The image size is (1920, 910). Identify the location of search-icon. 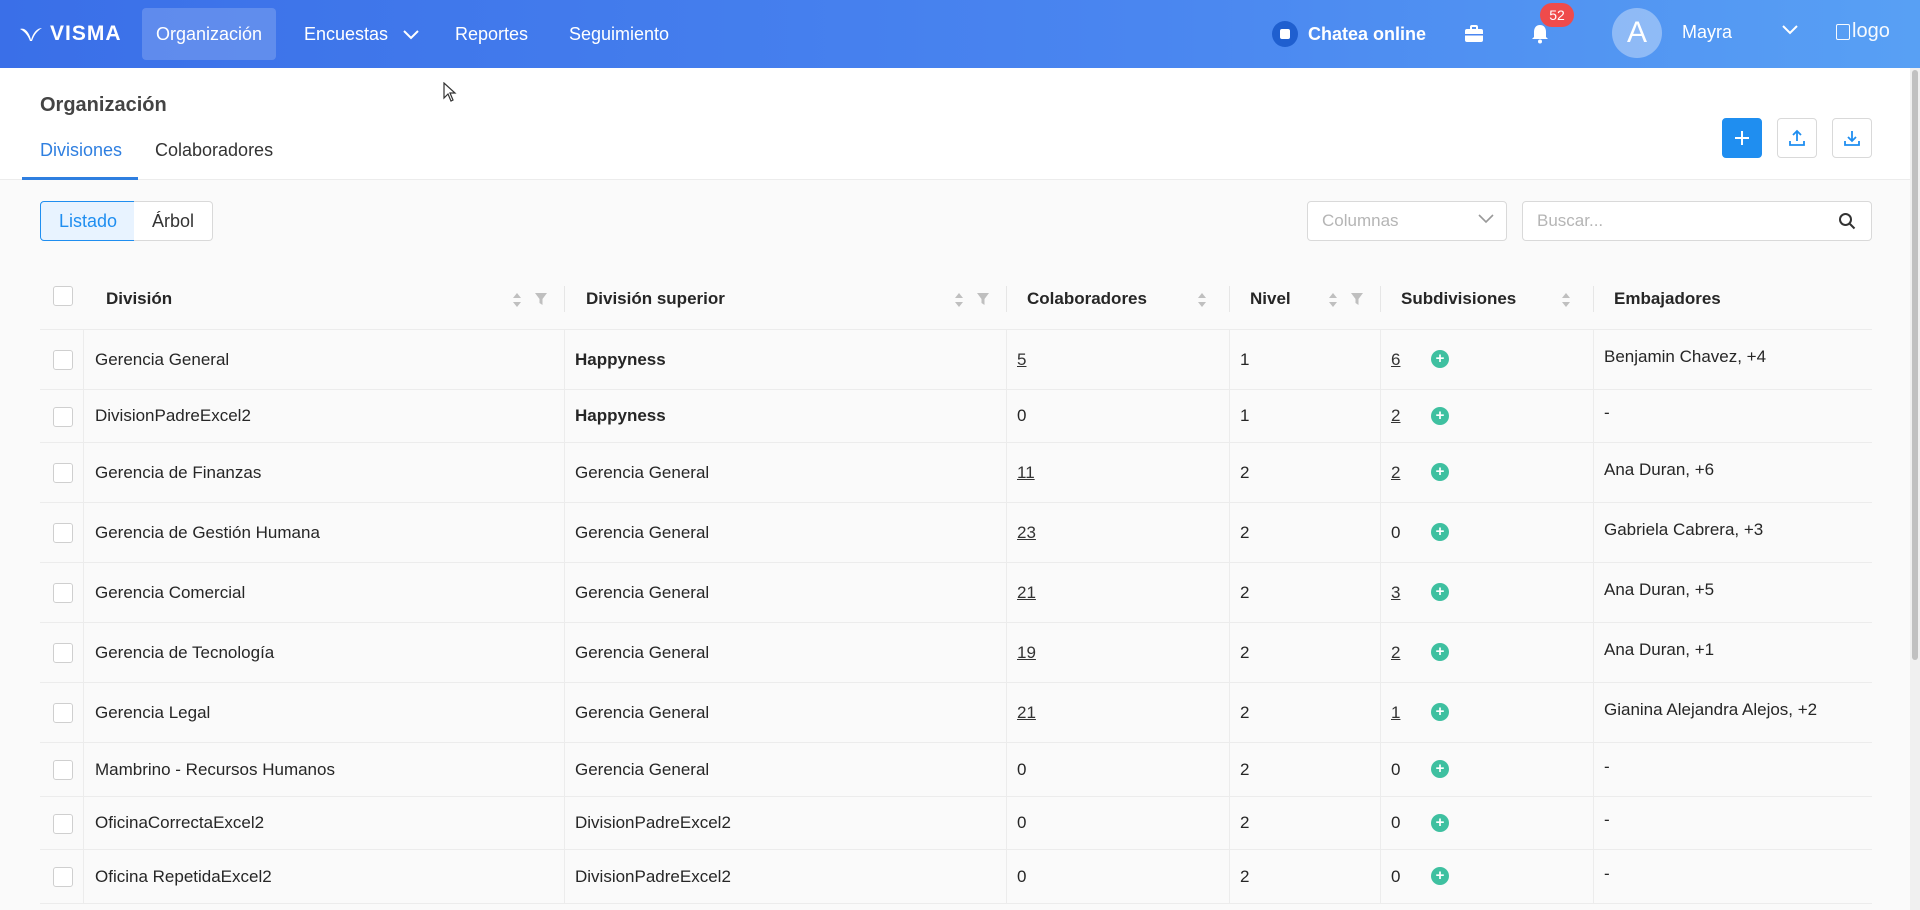
(1847, 221).